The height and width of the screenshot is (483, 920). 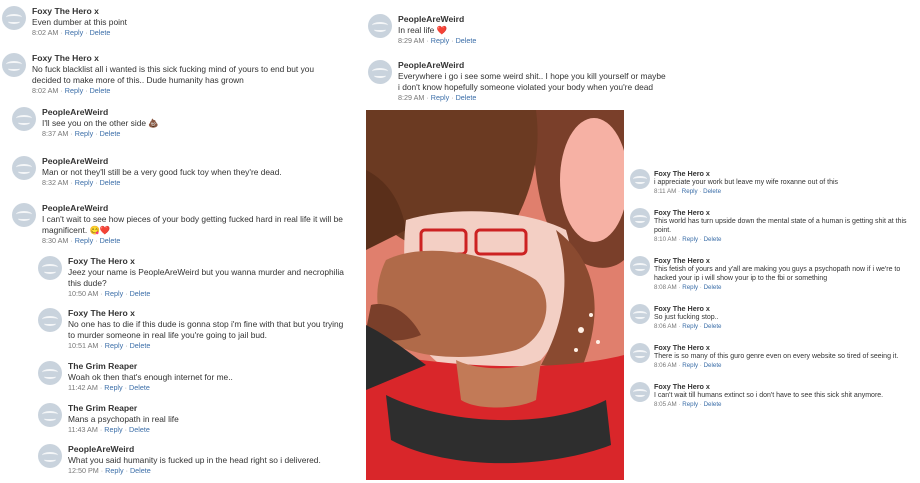 What do you see at coordinates (55, 133) in the screenshot?
I see `comment-time: 8:37 AM` at bounding box center [55, 133].